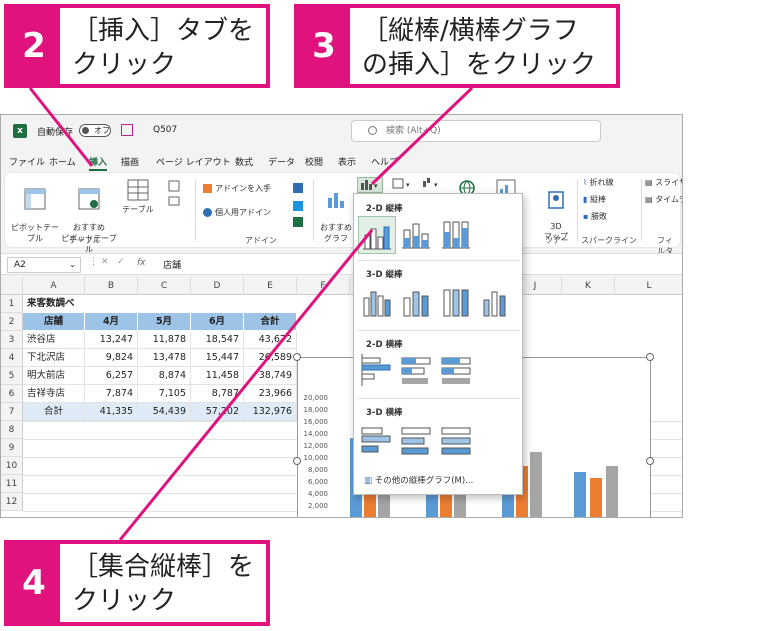  Describe the element at coordinates (432, 184) in the screenshot. I see `waterfall-chart-button: ▾` at that location.